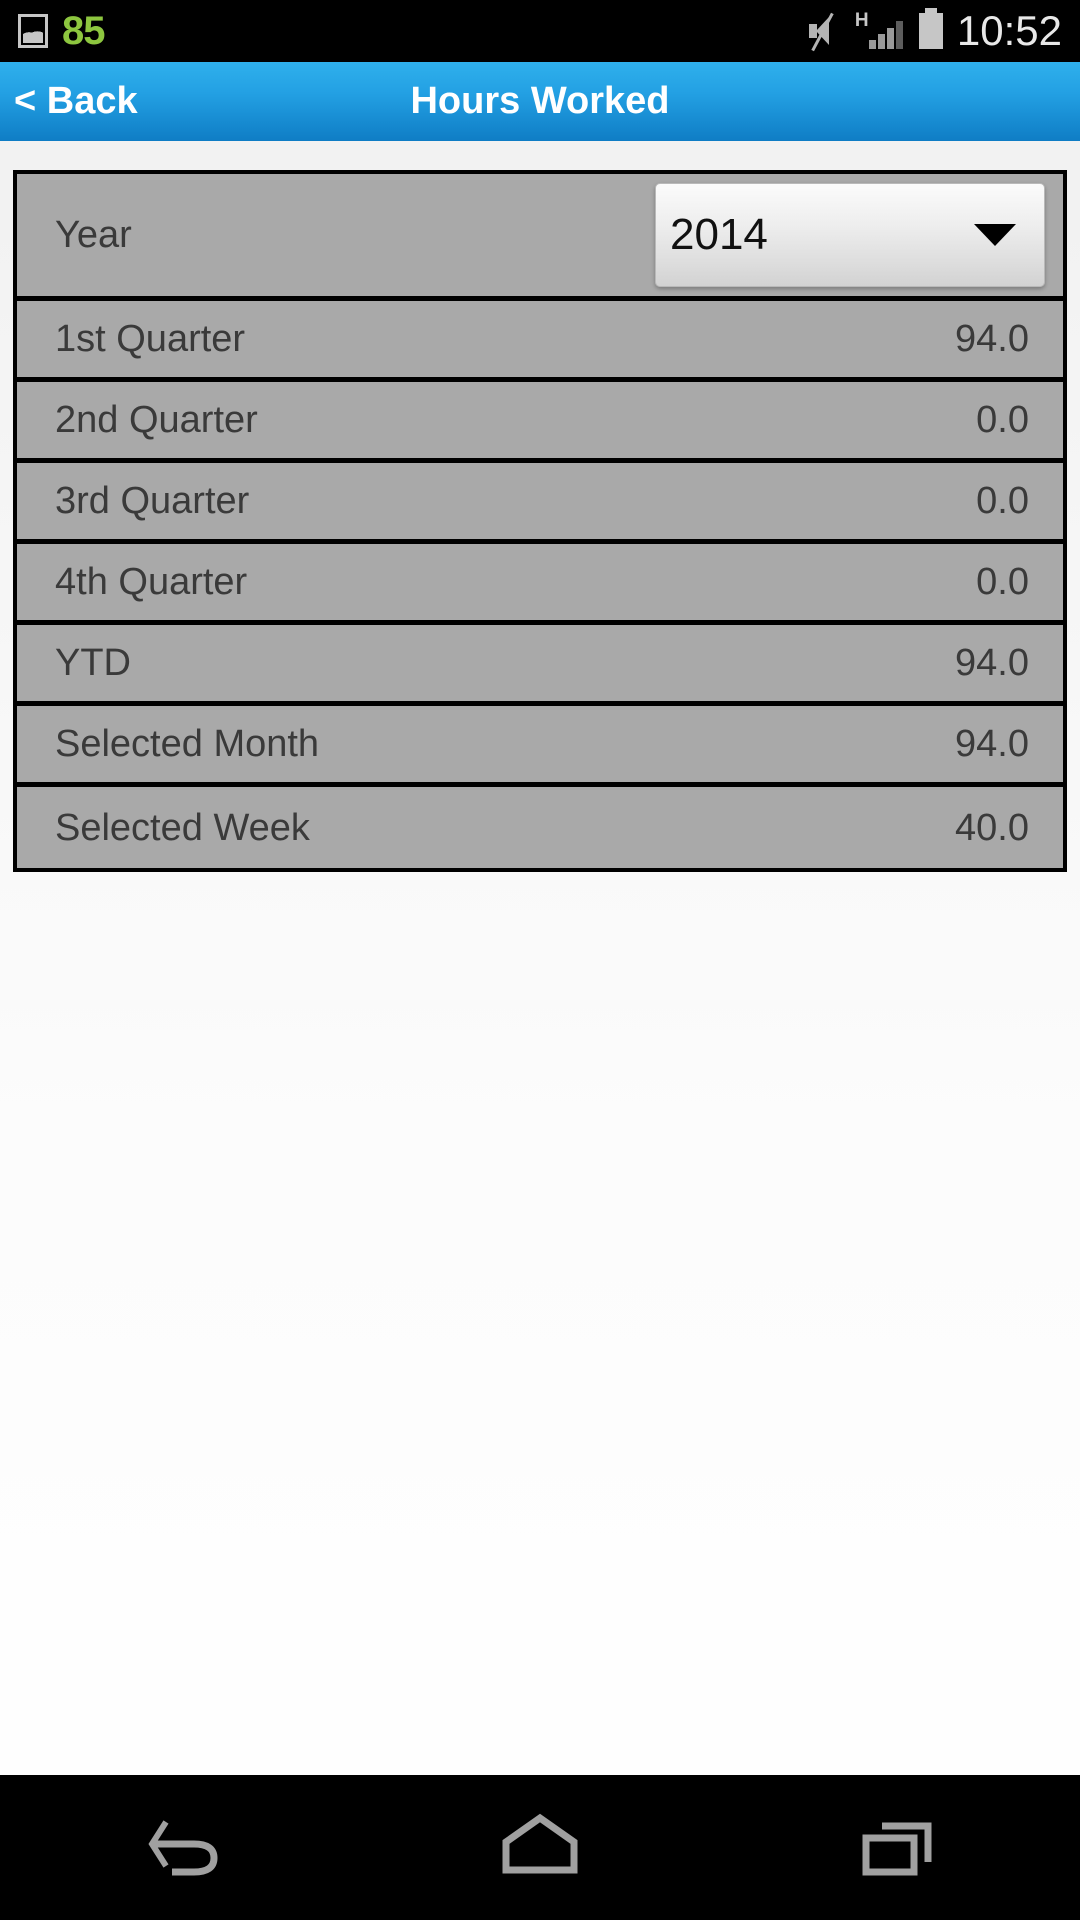  What do you see at coordinates (182, 827) in the screenshot?
I see `row-label: Selected Week` at bounding box center [182, 827].